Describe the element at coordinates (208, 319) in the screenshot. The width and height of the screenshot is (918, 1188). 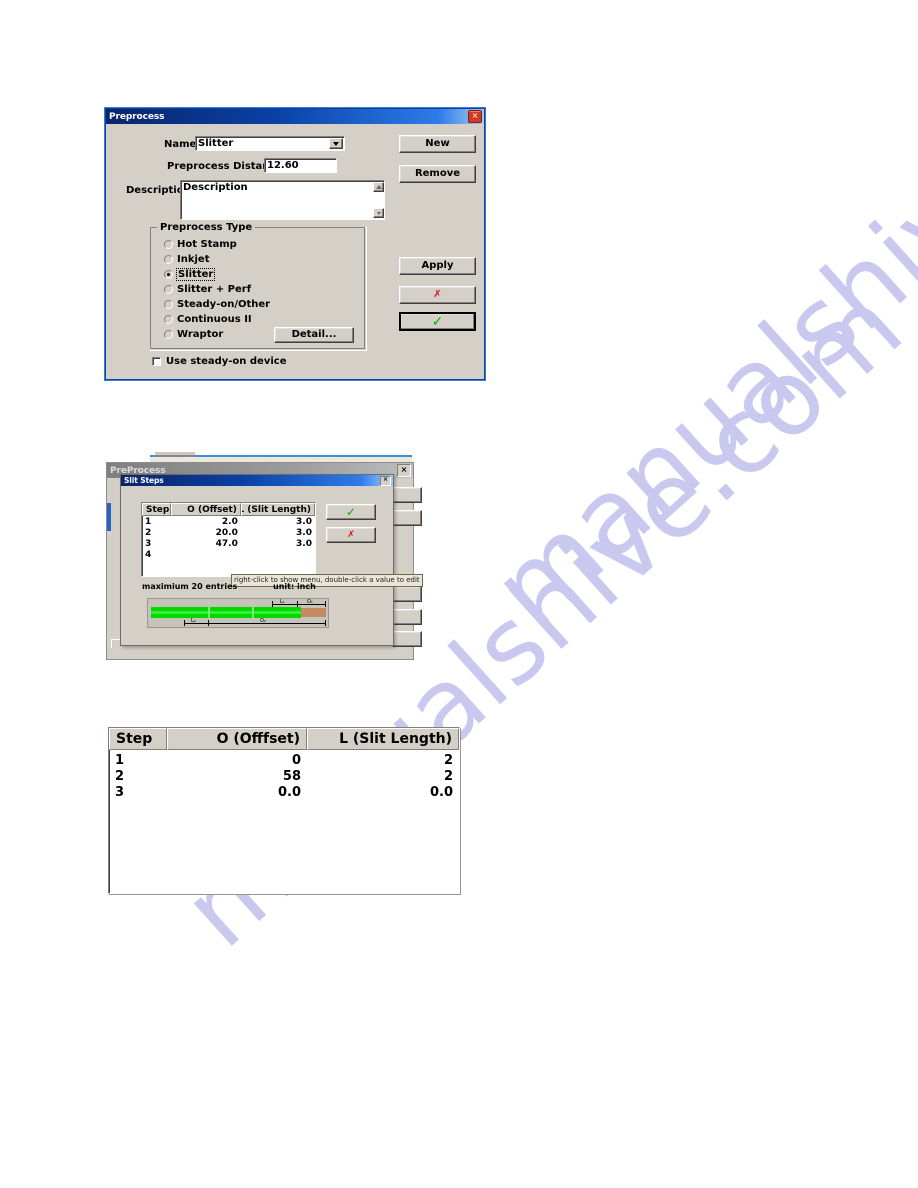
I see `radio-continuous-ii: Continuous II` at that location.